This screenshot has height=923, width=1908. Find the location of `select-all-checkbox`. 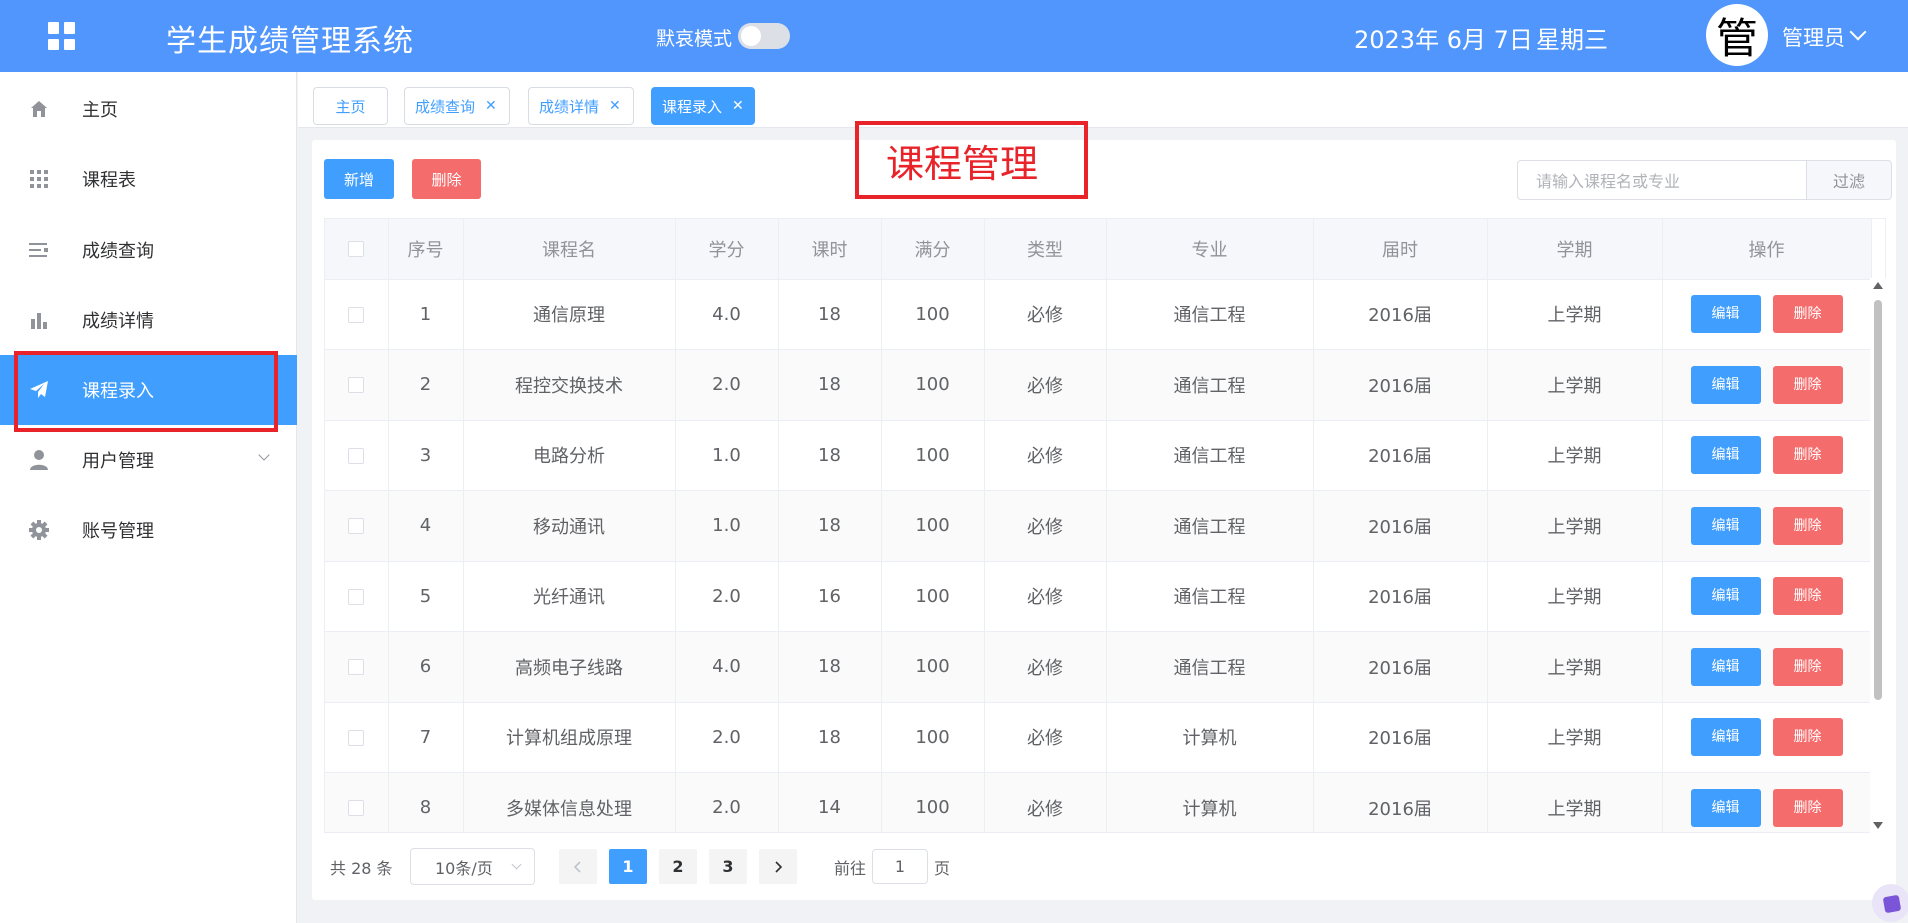

select-all-checkbox is located at coordinates (356, 249).